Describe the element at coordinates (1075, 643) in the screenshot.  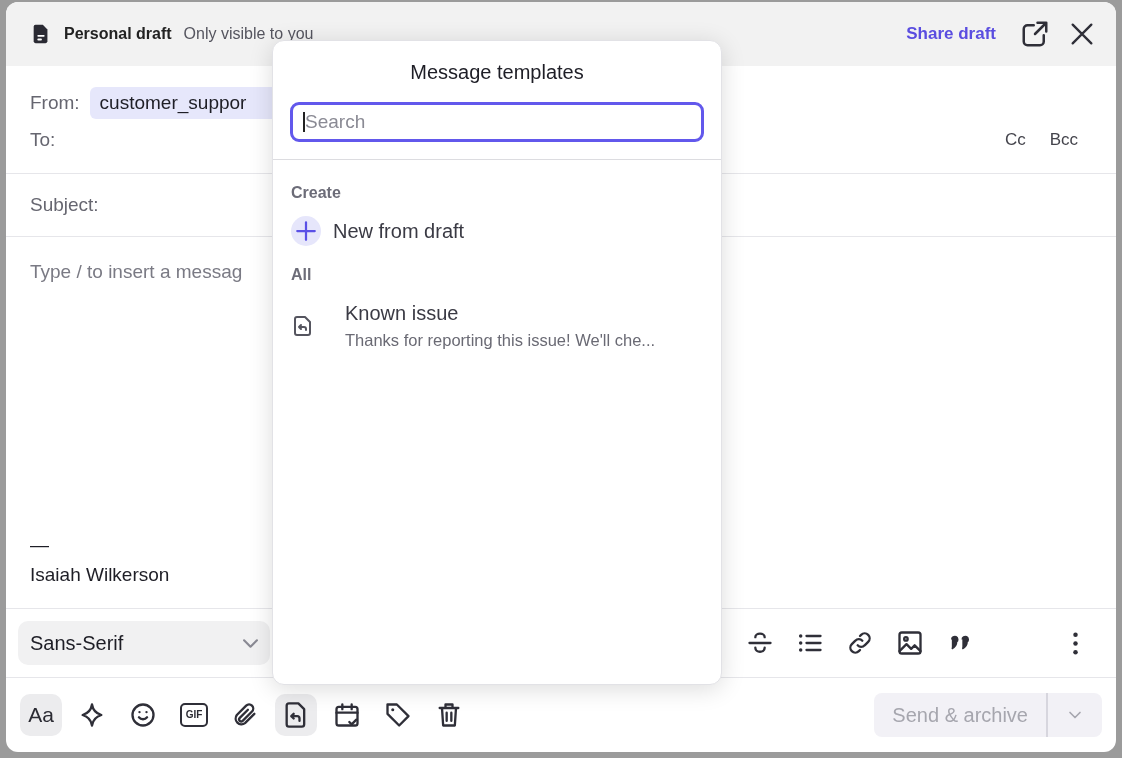
I see `more-vertical-icon` at that location.